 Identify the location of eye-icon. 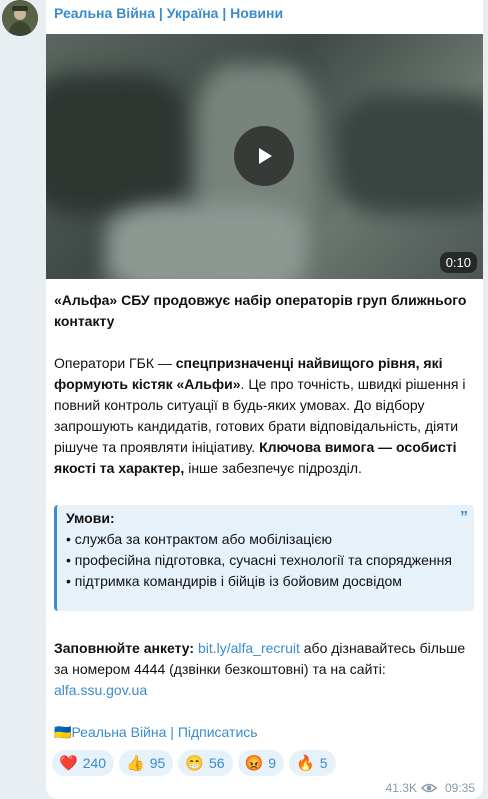
(428, 788).